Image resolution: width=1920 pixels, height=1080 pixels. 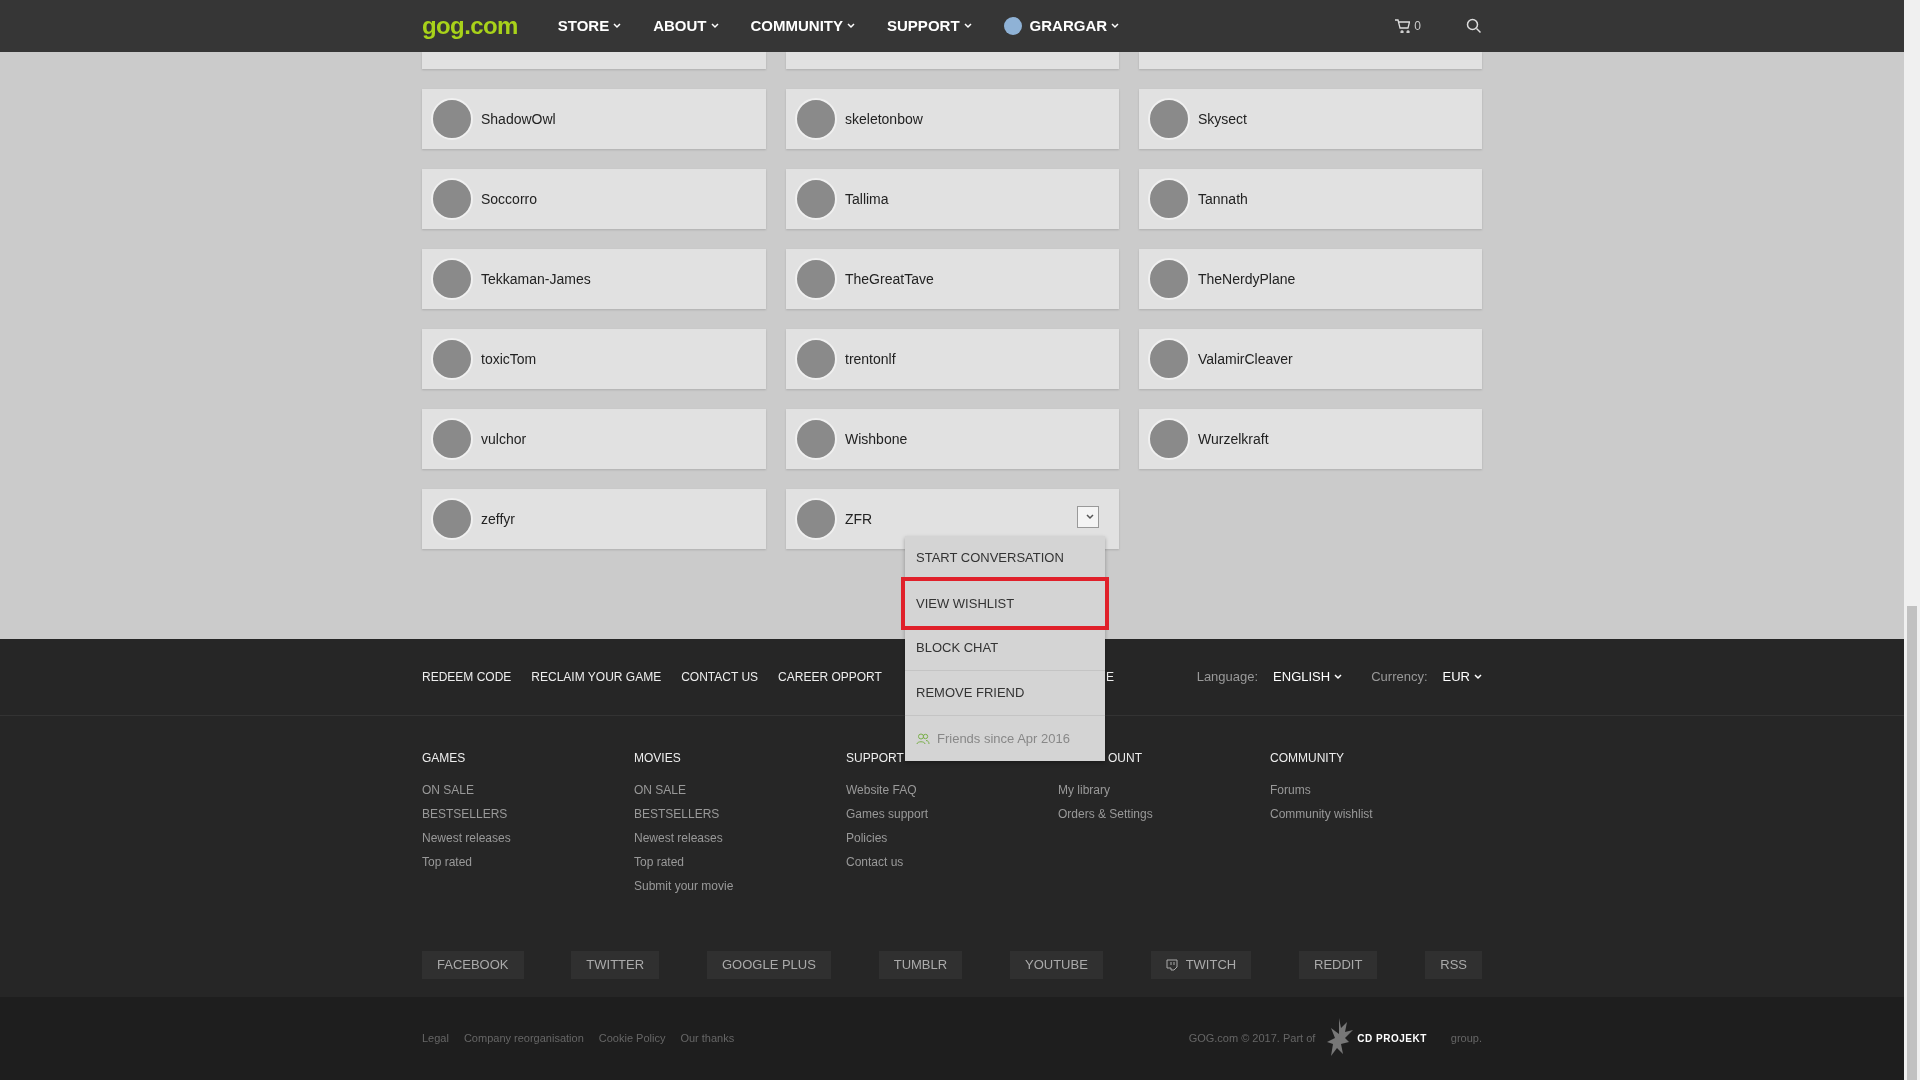 I want to click on friend-name: Skysect, so click(x=1222, y=119).